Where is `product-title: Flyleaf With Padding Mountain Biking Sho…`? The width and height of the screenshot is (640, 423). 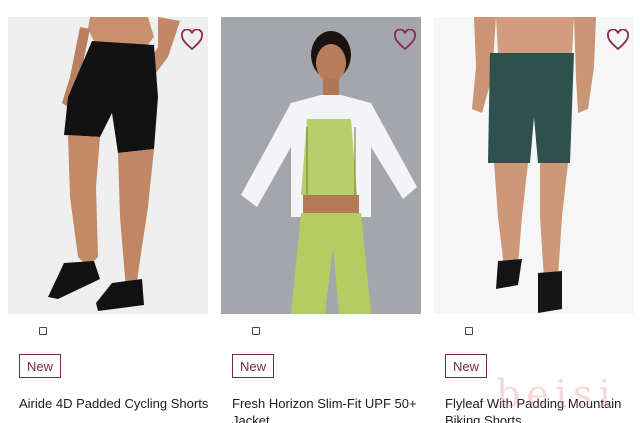 product-title: Flyleaf With Padding Mountain Biking Sho… is located at coordinates (540, 409).